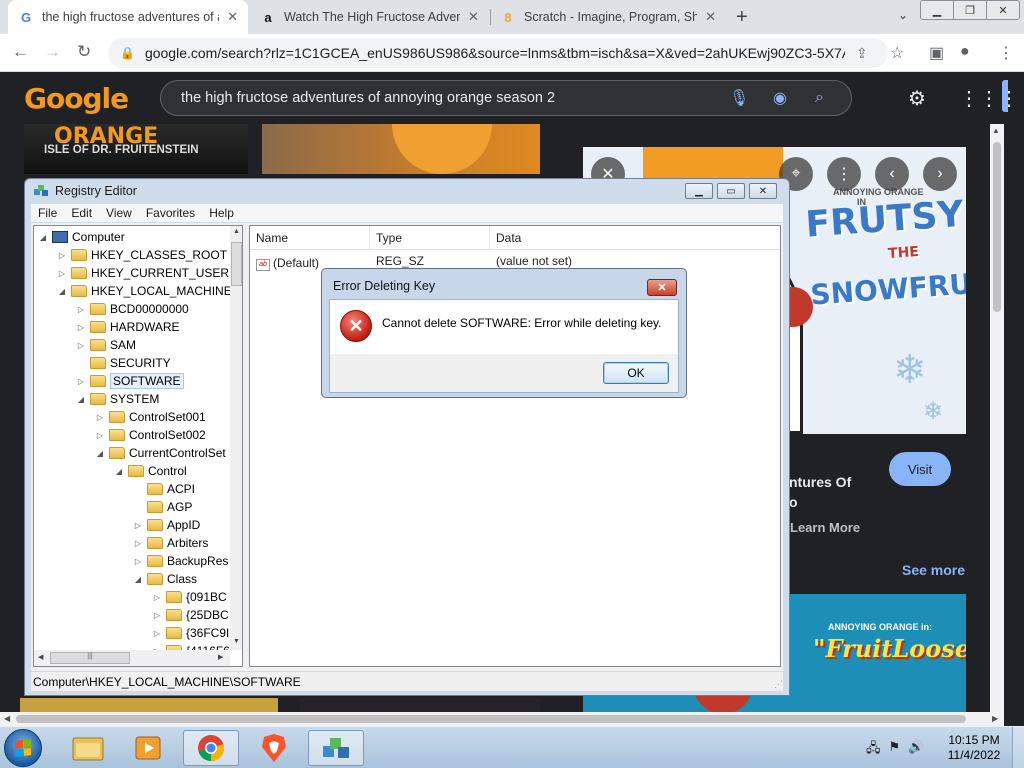 This screenshot has height=768, width=1024. I want to click on see-more-link: See more, so click(933, 570).